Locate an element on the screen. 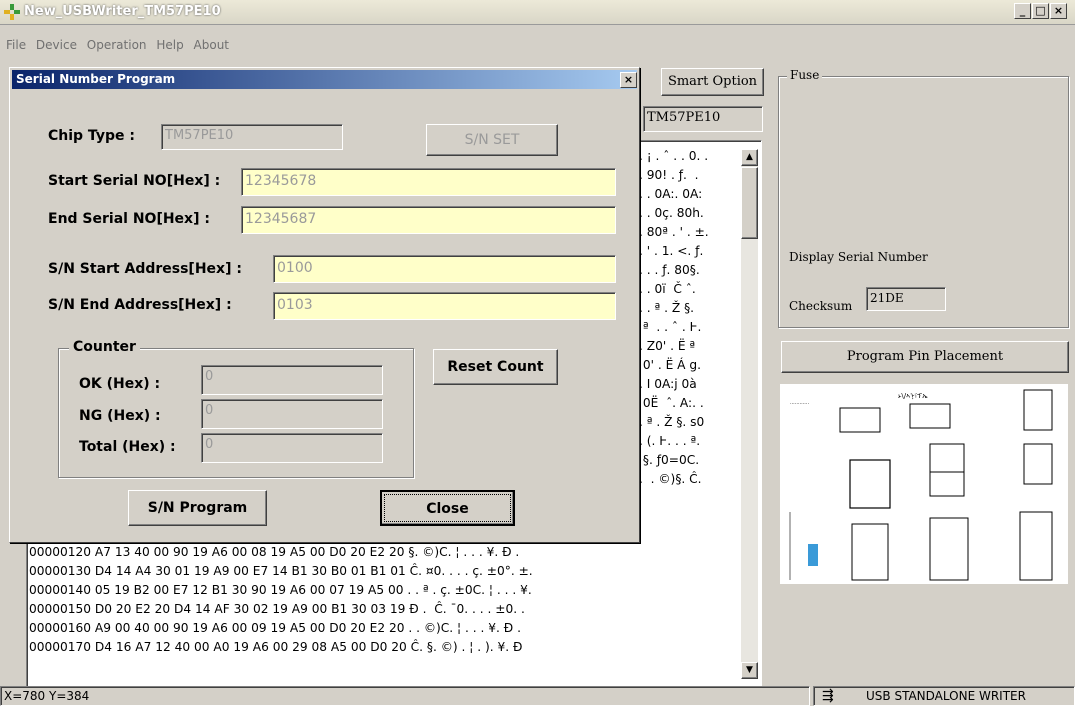 The width and height of the screenshot is (1075, 706). status-bar: X=780 Y=384 ⇶ USB STANDALONE WRITER is located at coordinates (537, 696).